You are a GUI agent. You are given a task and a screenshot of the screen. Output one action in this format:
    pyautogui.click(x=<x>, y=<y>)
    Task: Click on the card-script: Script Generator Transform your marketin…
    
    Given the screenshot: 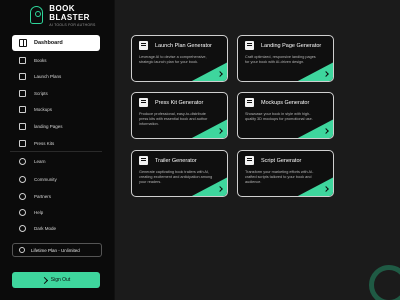 What is the action you would take?
    pyautogui.click(x=285, y=173)
    